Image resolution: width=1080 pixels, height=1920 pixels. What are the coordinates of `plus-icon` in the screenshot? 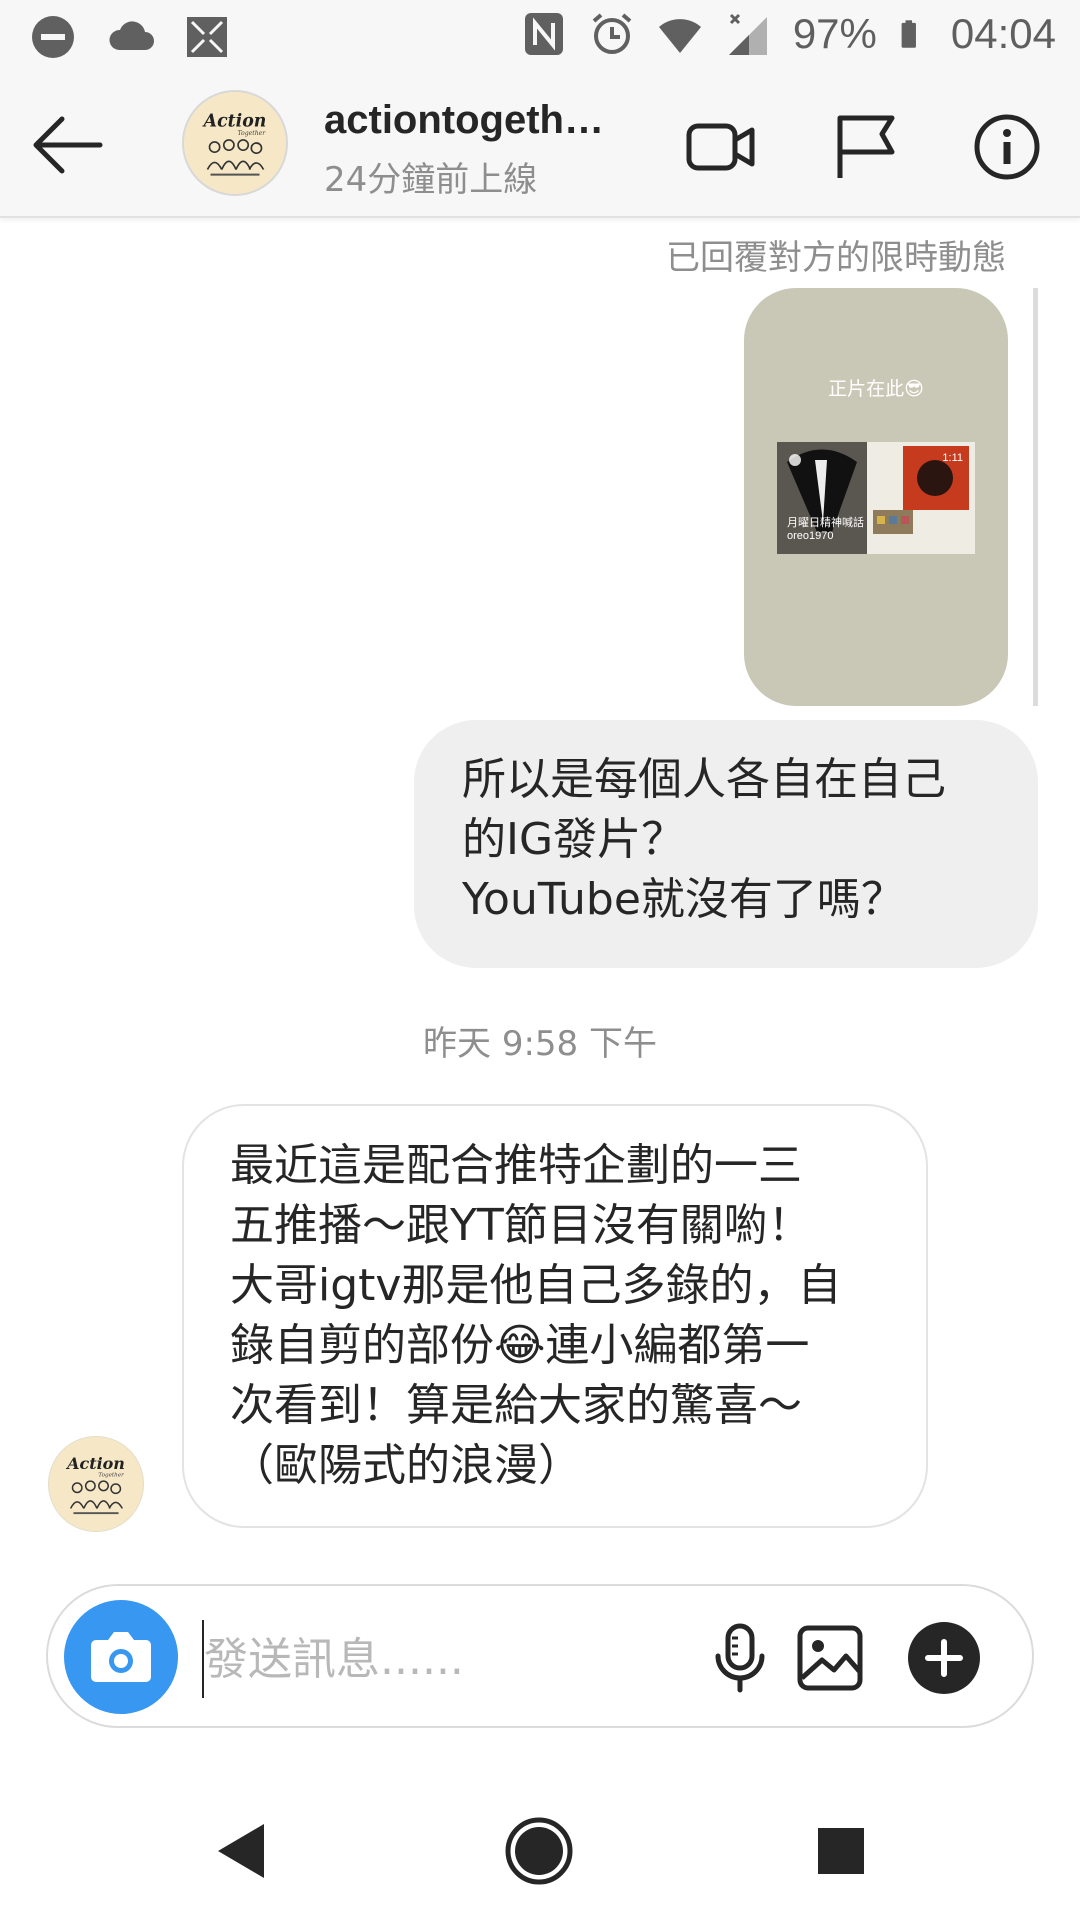 It's located at (944, 1658).